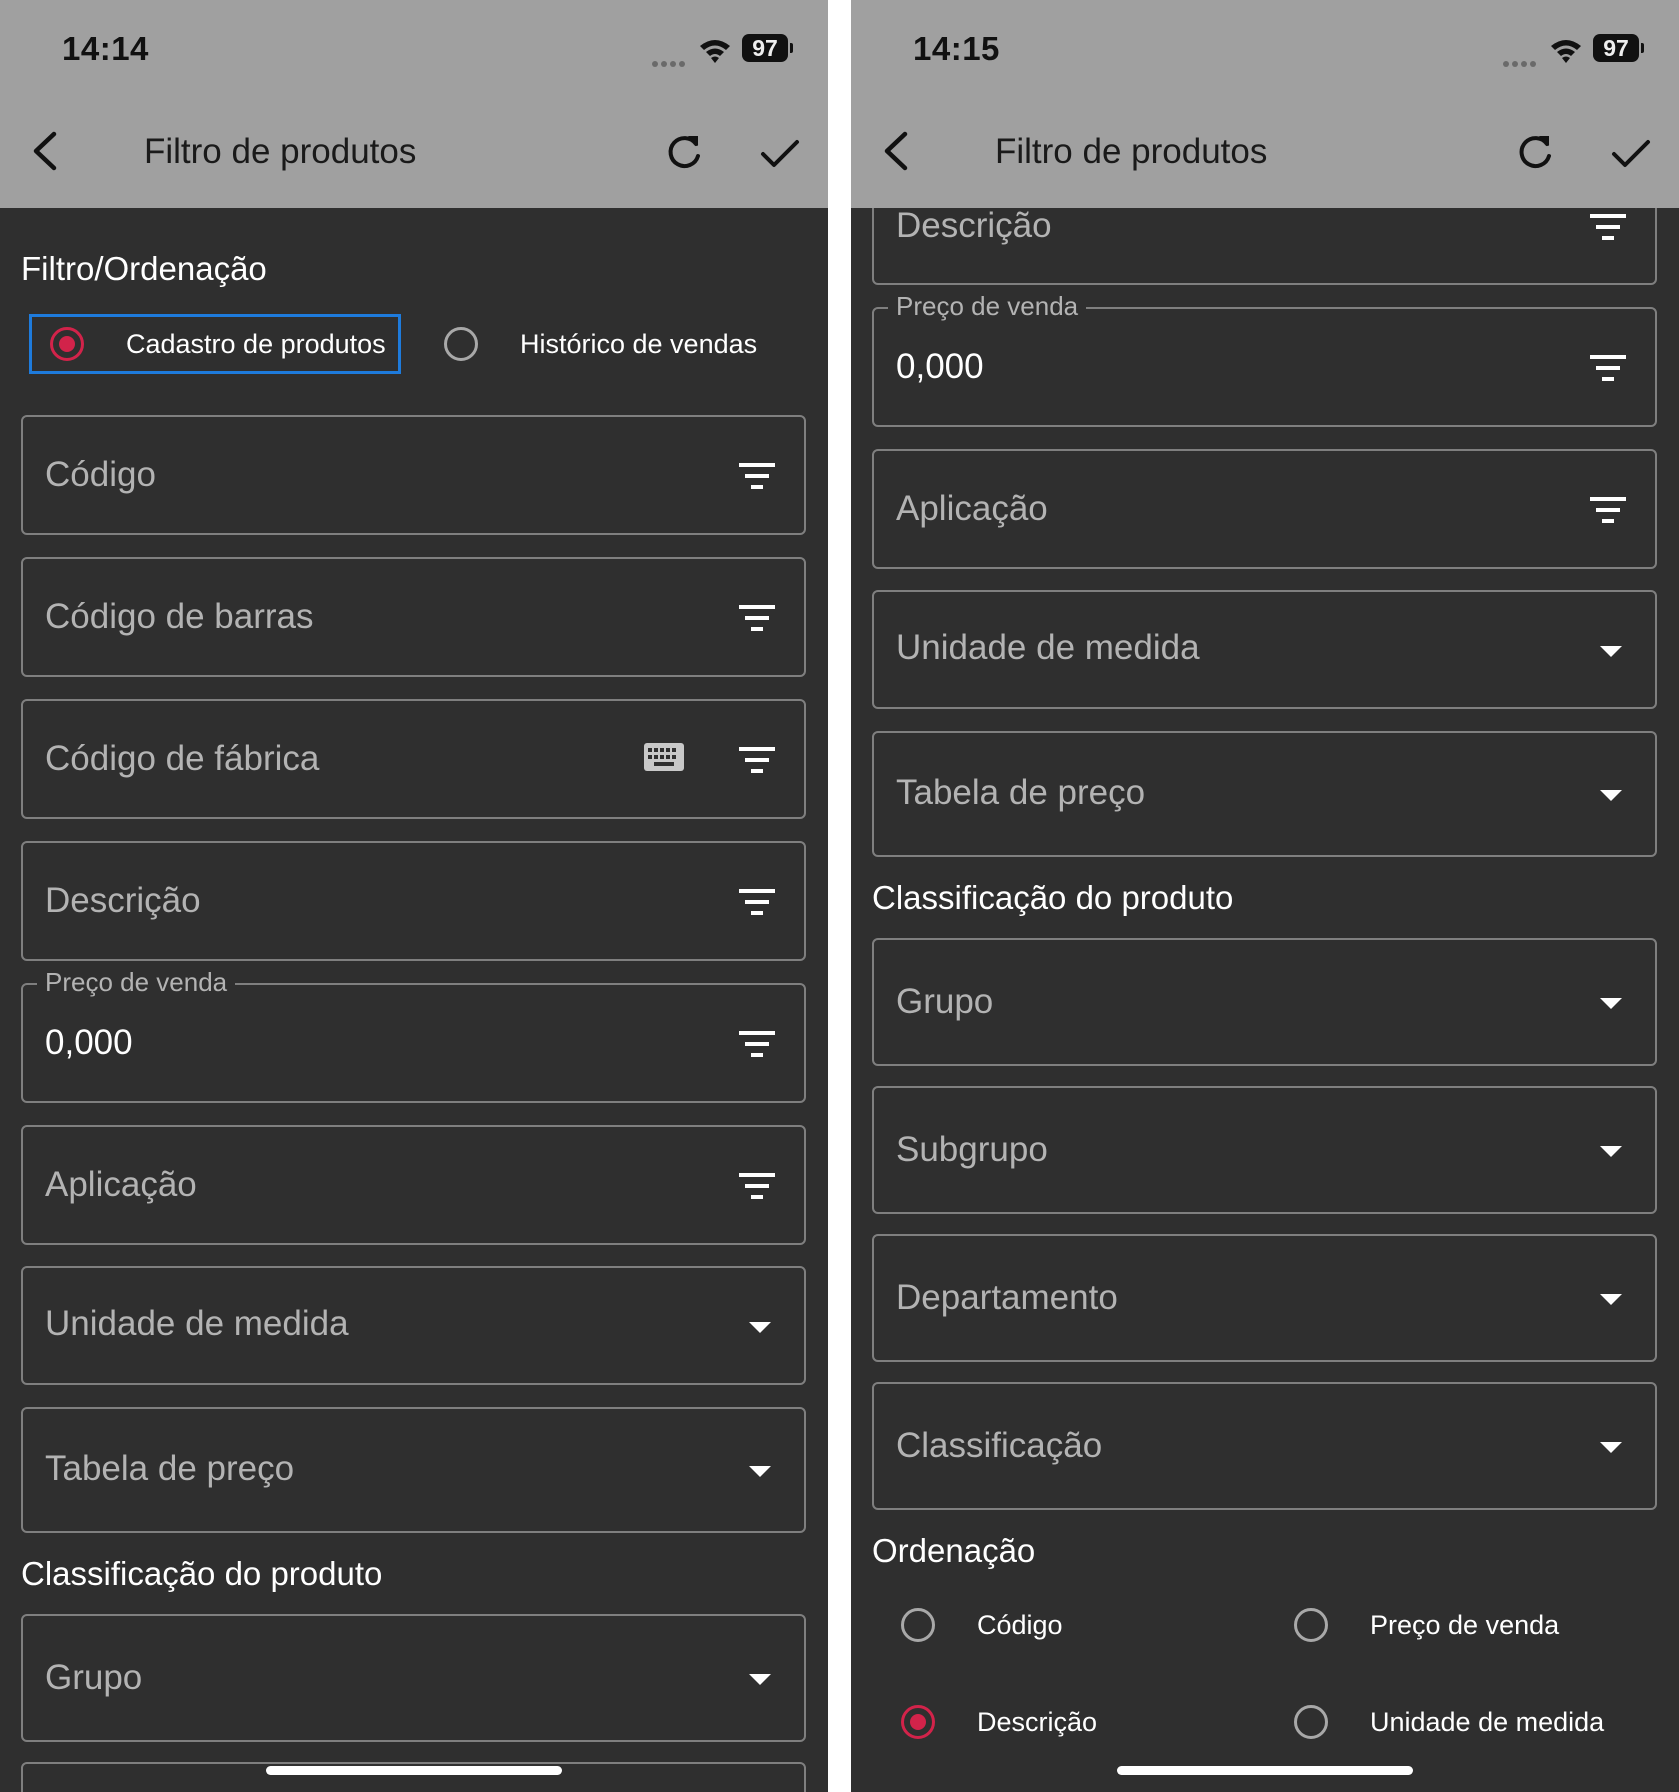 Image resolution: width=1679 pixels, height=1792 pixels. I want to click on radio-label: Histórico de vendas, so click(639, 343).